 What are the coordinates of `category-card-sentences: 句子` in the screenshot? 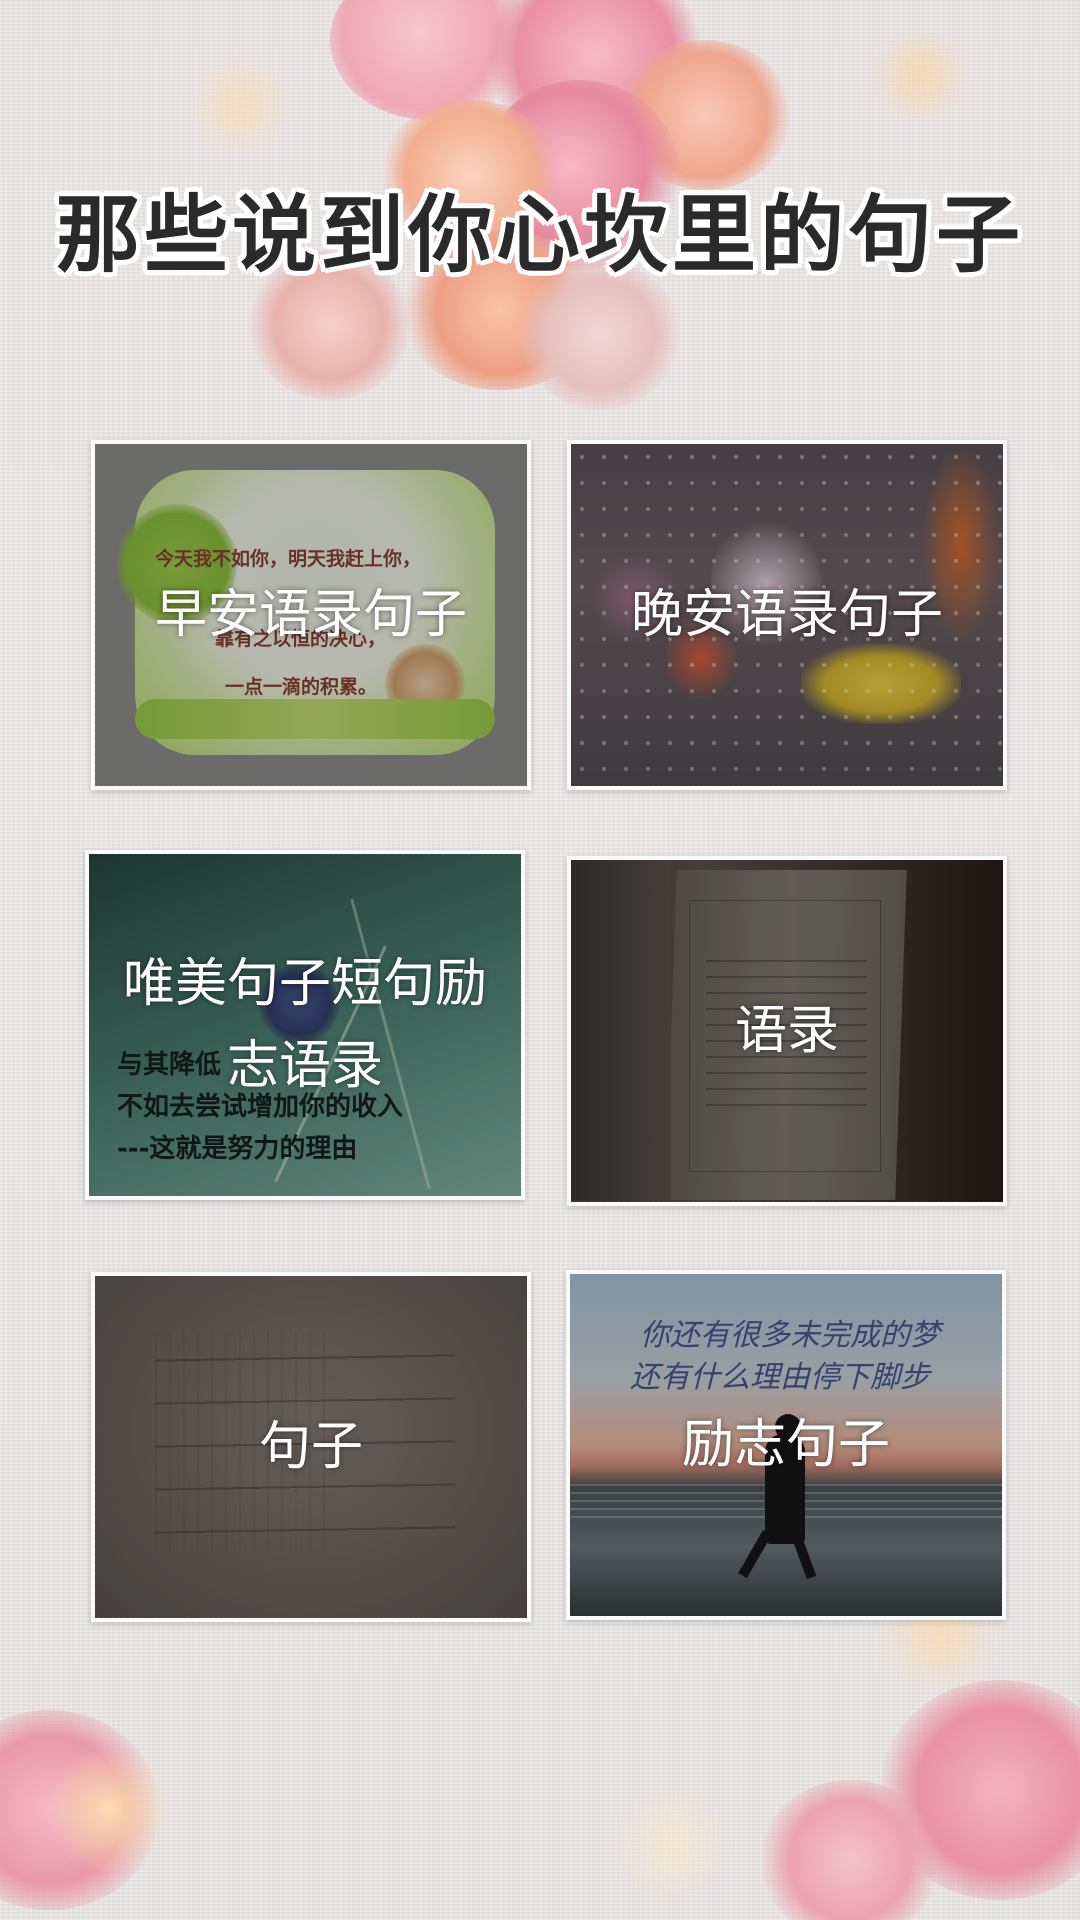 It's located at (311, 1447).